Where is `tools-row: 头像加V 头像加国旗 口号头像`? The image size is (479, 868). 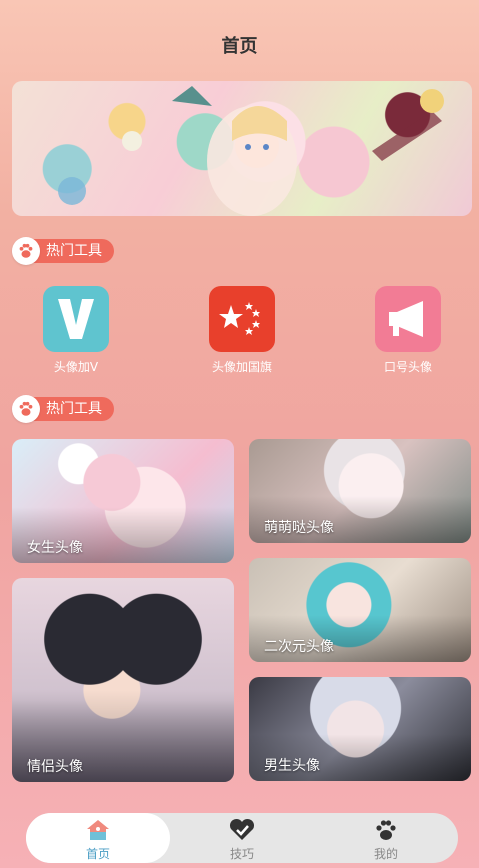
tools-row: 头像加V 头像加国旗 口号头像 is located at coordinates (239, 331).